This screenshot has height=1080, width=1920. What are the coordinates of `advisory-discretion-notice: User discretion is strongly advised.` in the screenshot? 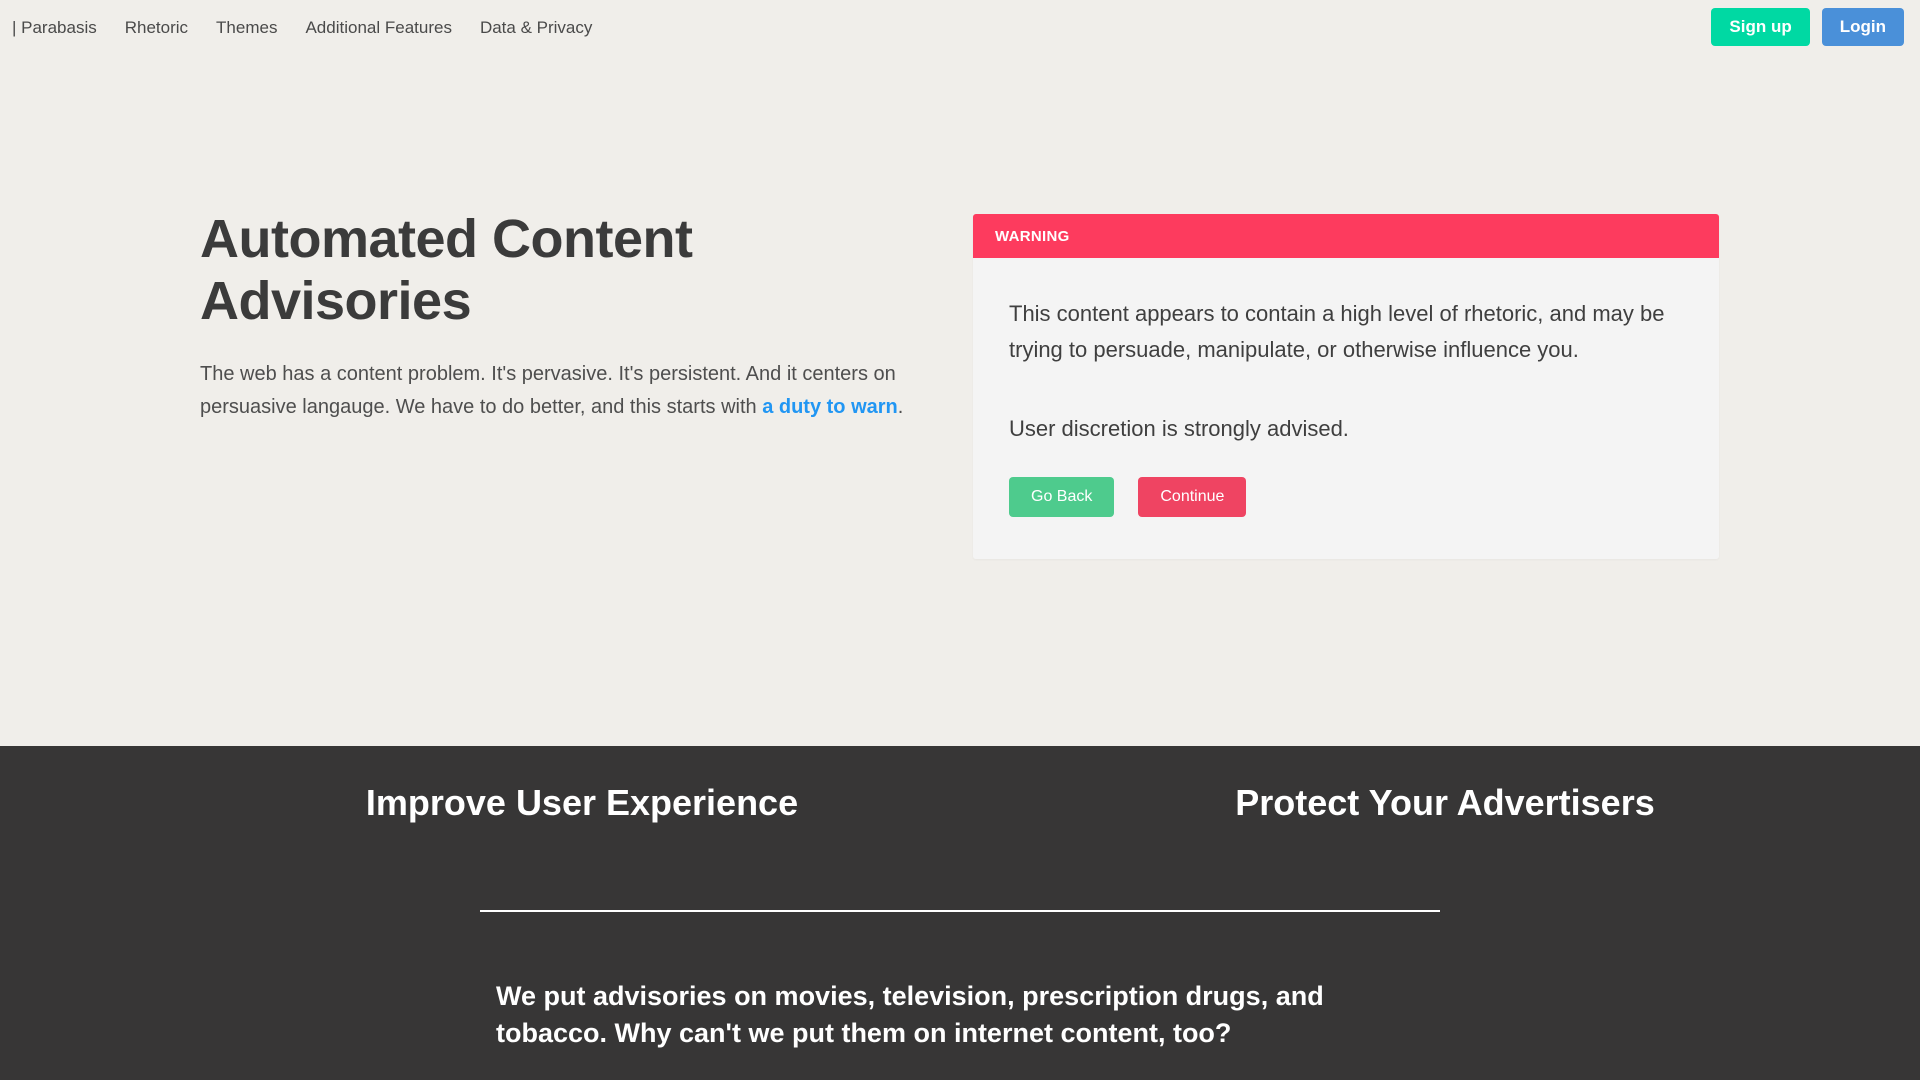 It's located at (1179, 429).